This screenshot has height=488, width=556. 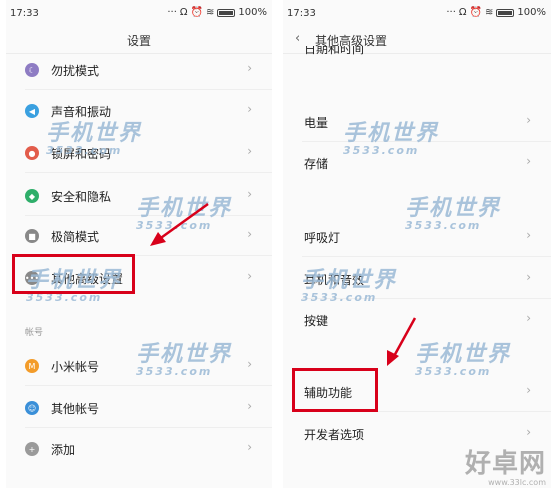 I want to click on section-header-accounts: 帐号, so click(x=34, y=333).